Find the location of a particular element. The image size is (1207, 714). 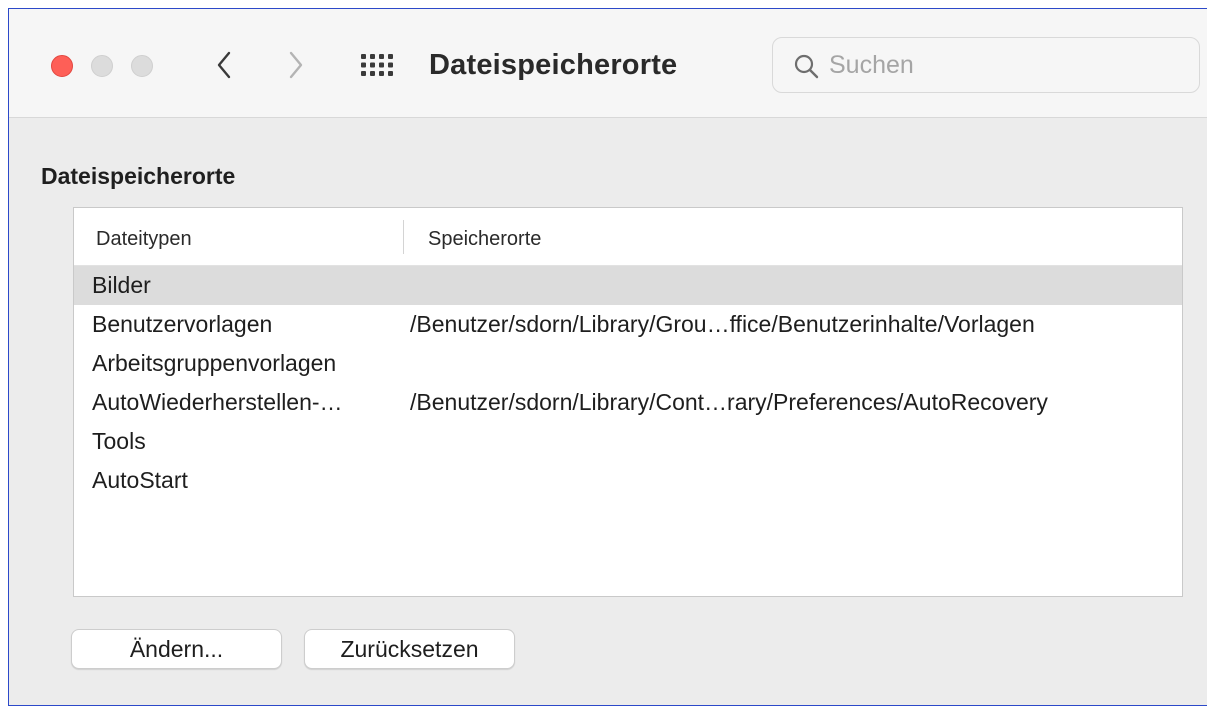

column-header-file-types: Dateitypen is located at coordinates (144, 239).